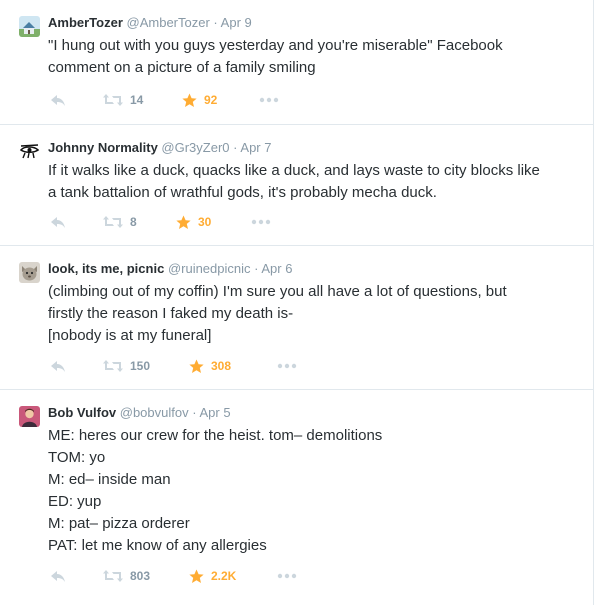 This screenshot has height=605, width=595. I want to click on author-handle: @ruinedpicnic, so click(209, 268).